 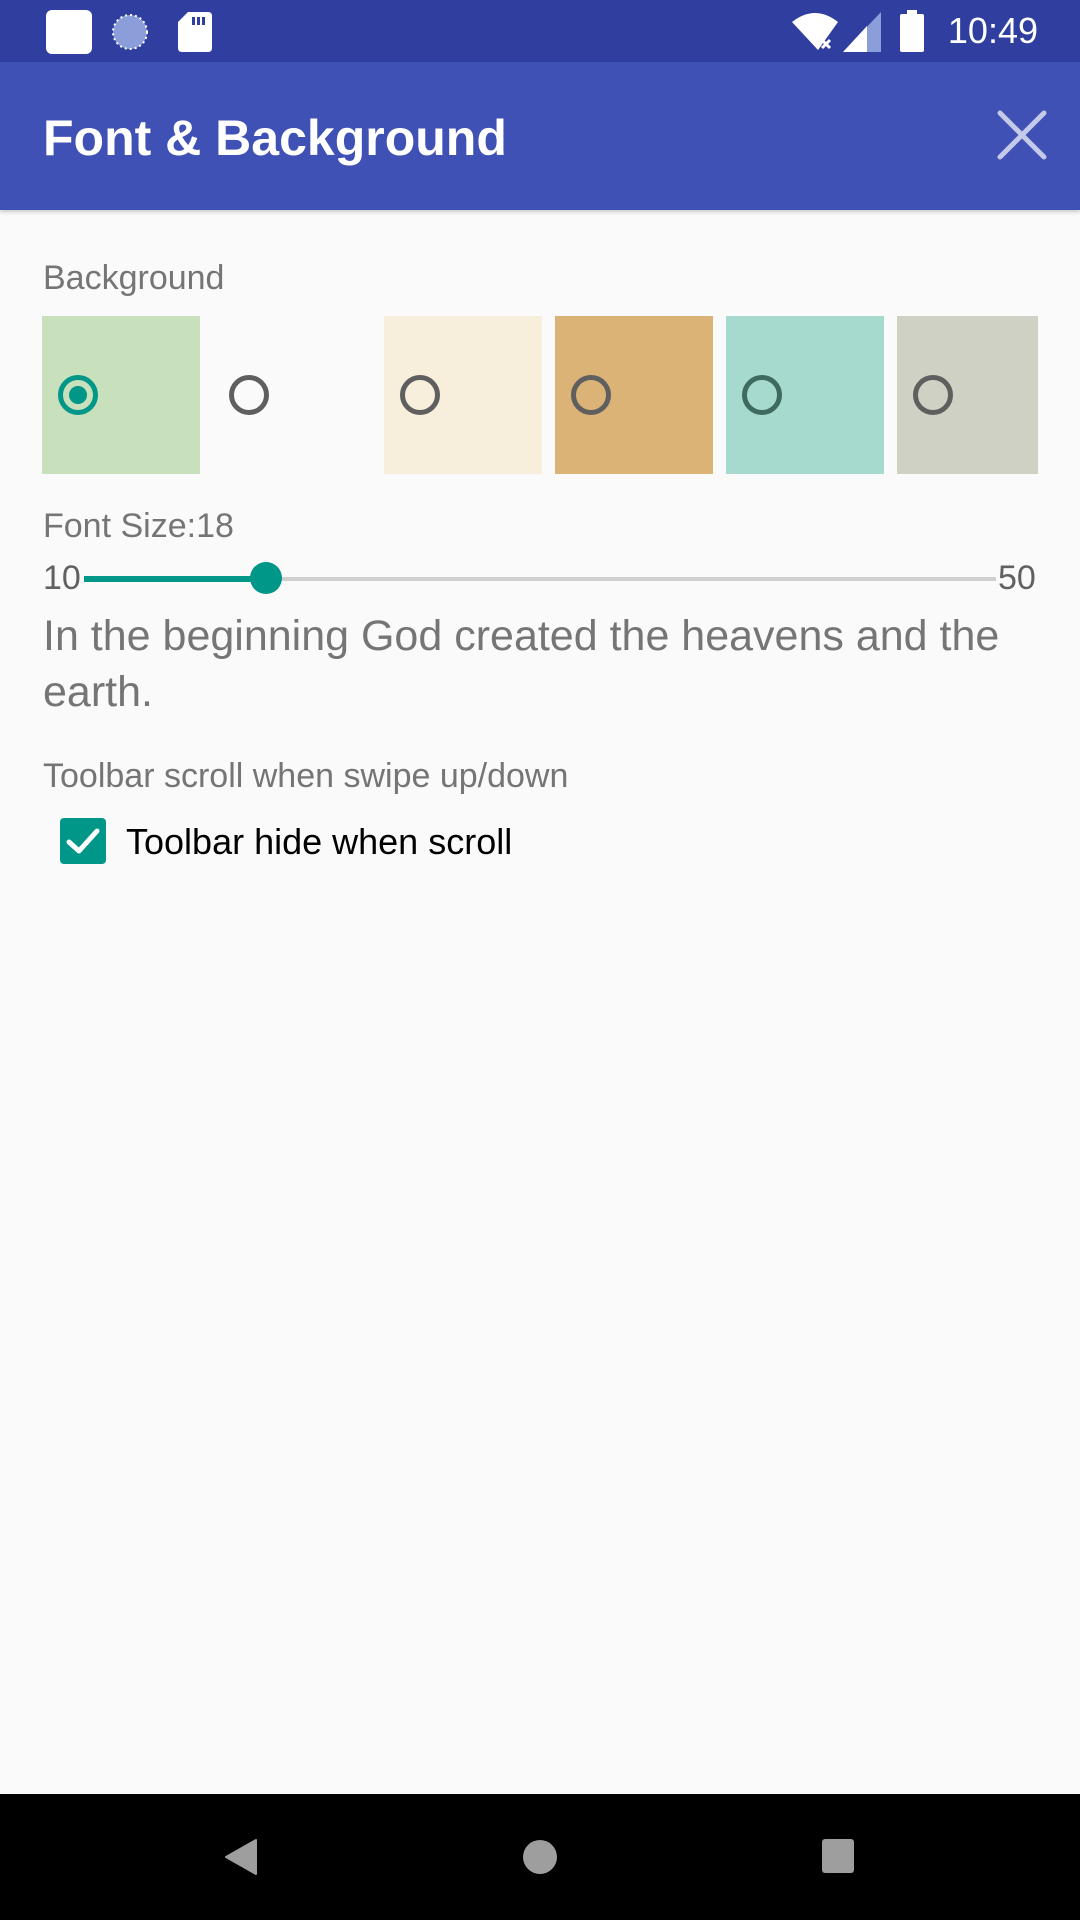 I want to click on background-option-cream, so click(x=463, y=395).